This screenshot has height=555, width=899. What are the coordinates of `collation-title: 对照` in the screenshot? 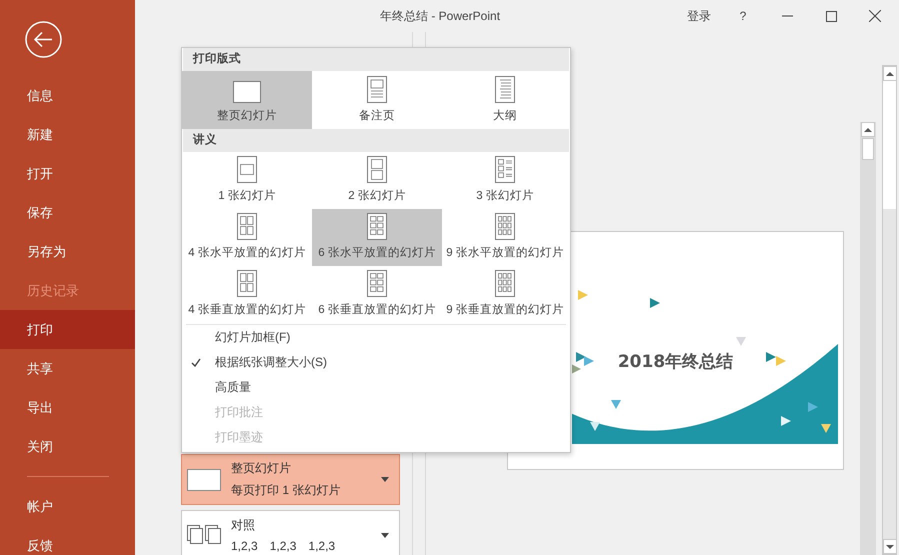 It's located at (243, 525).